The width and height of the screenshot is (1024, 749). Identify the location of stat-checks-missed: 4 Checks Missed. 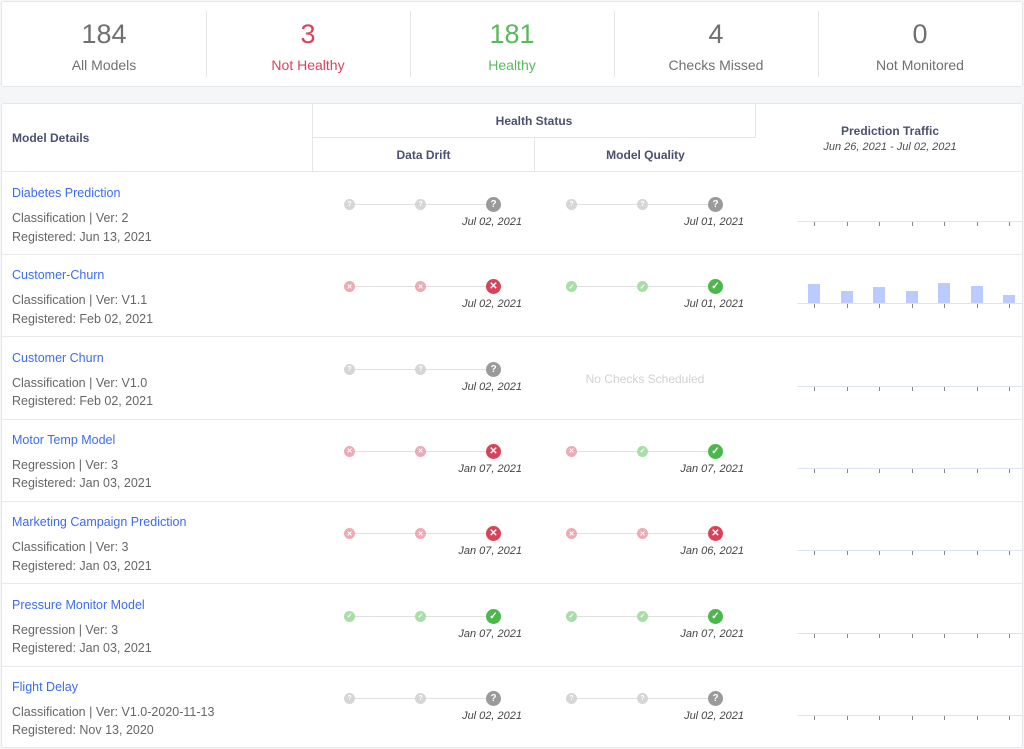
(716, 44).